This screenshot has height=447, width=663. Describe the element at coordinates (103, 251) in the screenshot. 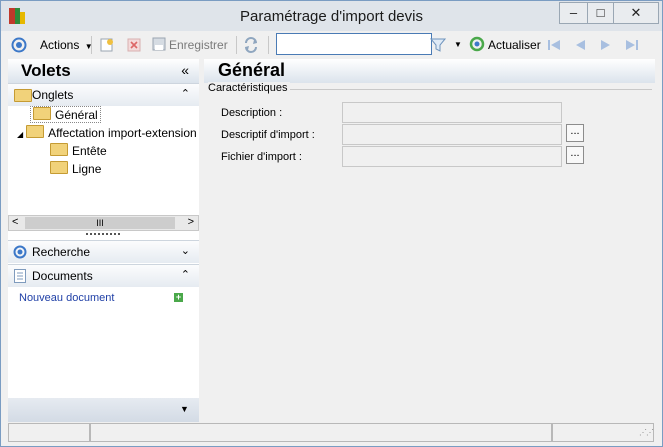

I see `section-recherche: Recherche ⌄` at that location.